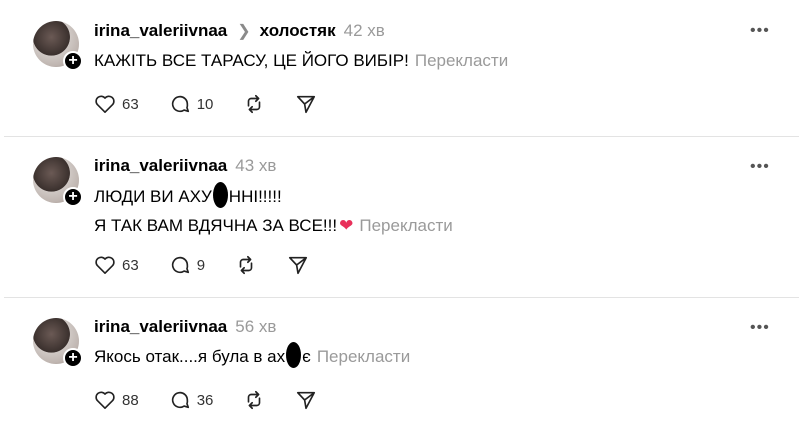 This screenshot has width=799, height=433. What do you see at coordinates (190, 356) in the screenshot?
I see `post-text-part: Якось отак....я була в ах` at bounding box center [190, 356].